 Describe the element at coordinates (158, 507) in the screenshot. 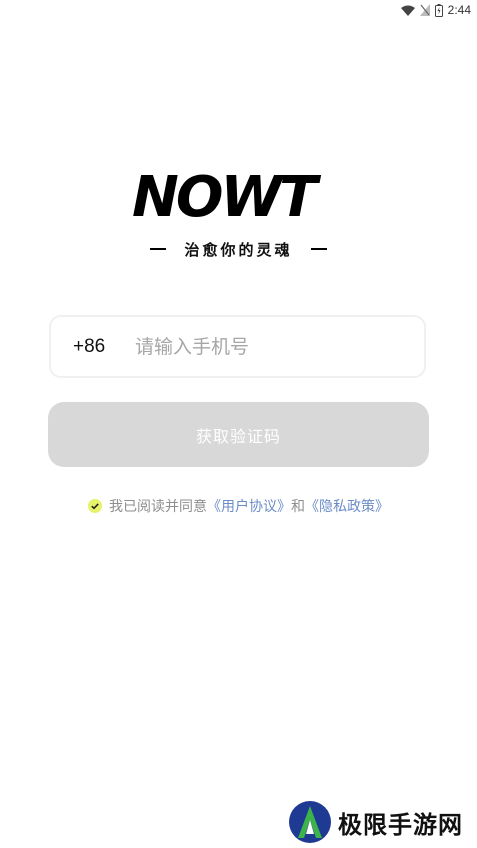

I see `agreement-prefix: 我已阅读并同意` at that location.